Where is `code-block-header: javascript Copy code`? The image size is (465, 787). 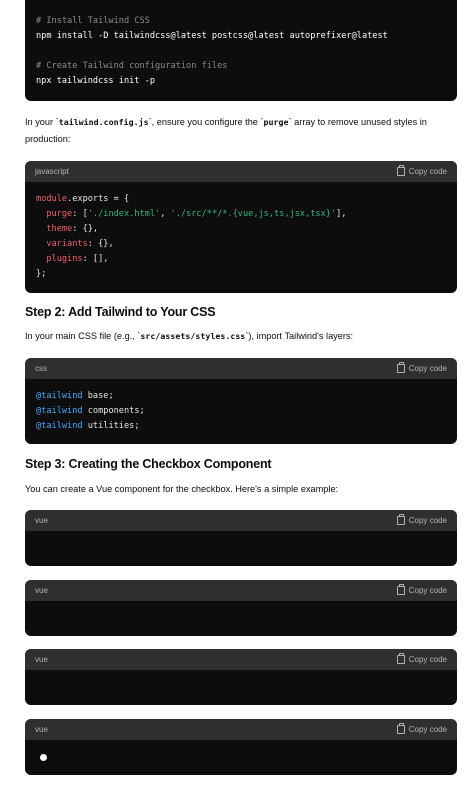
code-block-header: javascript Copy code is located at coordinates (241, 171).